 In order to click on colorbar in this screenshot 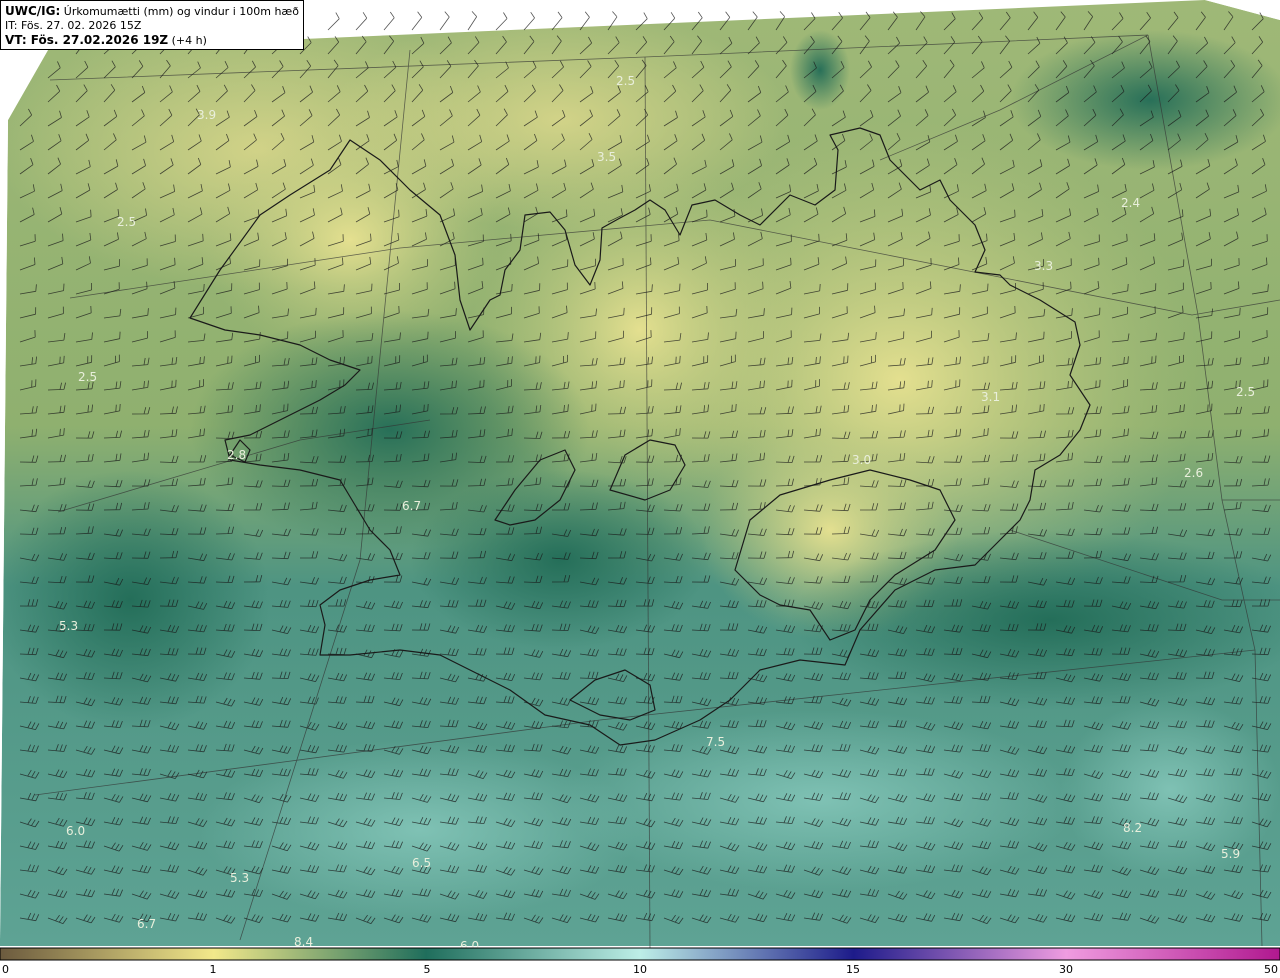, I will do `click(640, 954)`.